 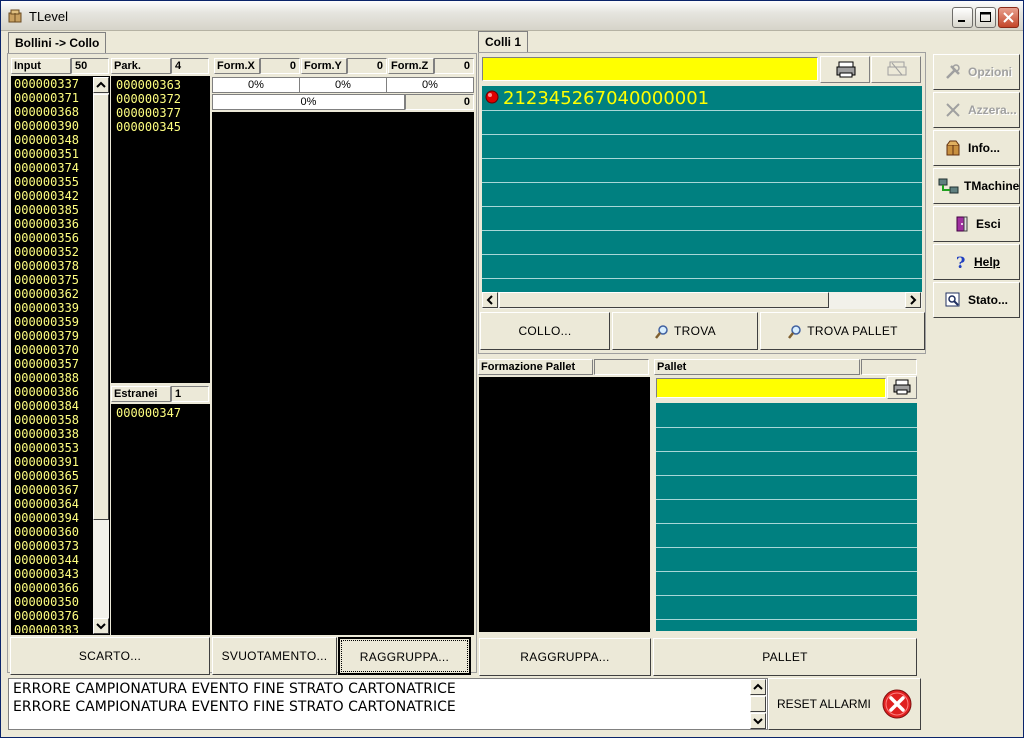 I want to click on form-y-progress: 0%, so click(x=343, y=85).